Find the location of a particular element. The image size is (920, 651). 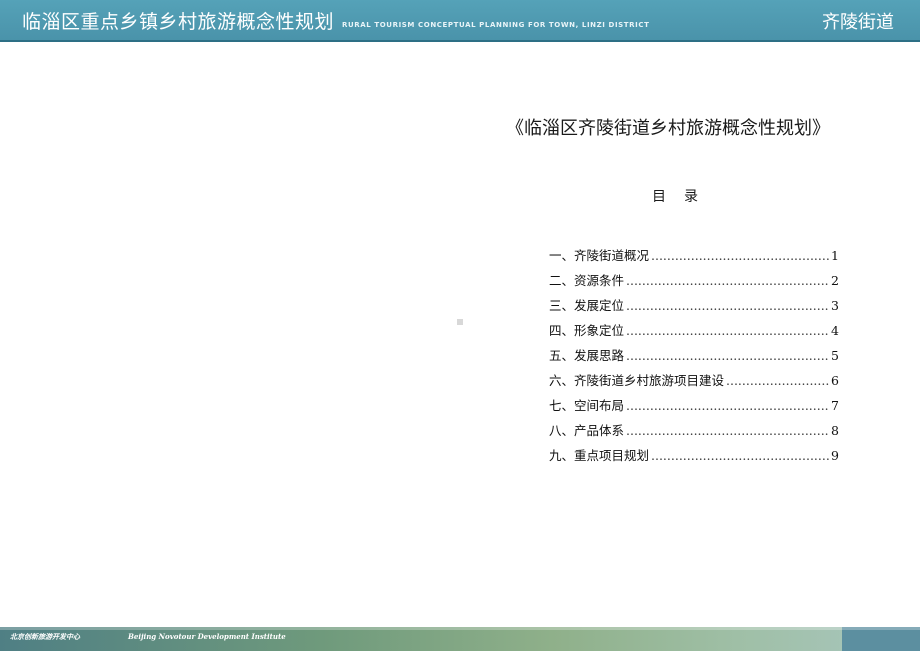

toc-item-label: 一、齐陵街道概况 is located at coordinates (599, 255).